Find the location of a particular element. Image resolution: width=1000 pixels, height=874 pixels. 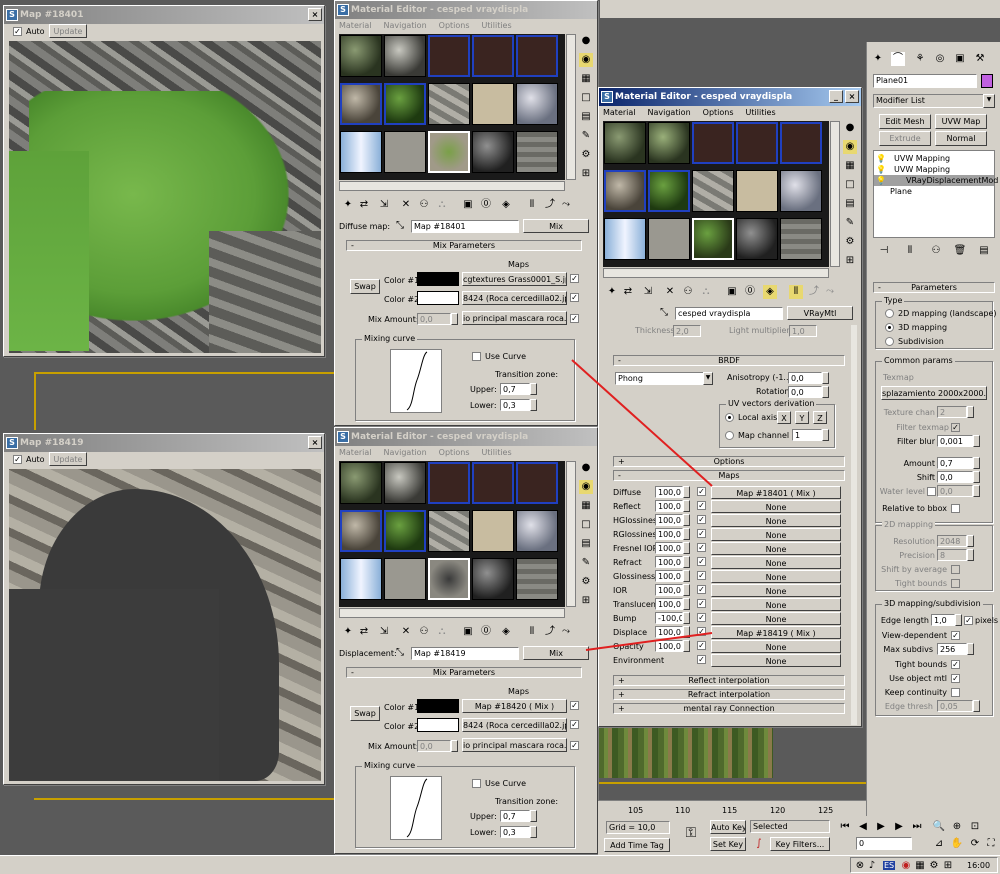

parameters-rollup: - Parameters is located at coordinates (934, 287).